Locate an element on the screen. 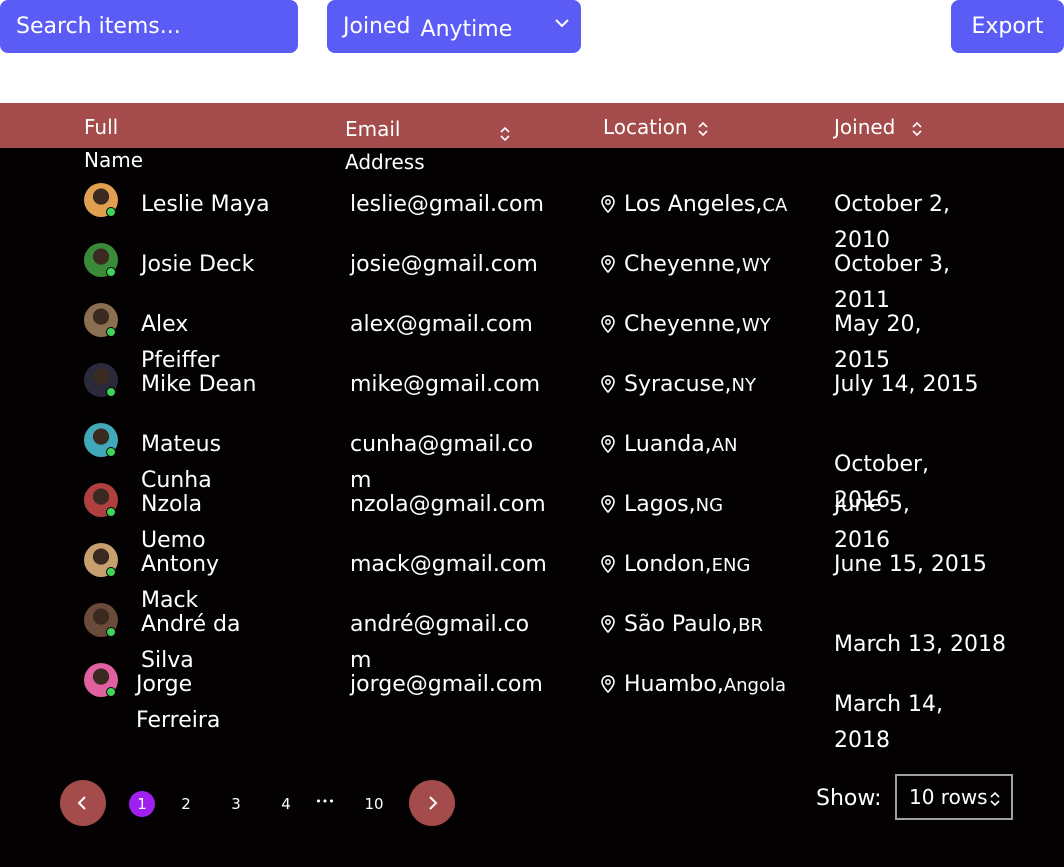 The image size is (1064, 867). location-state: AN is located at coordinates (724, 445).